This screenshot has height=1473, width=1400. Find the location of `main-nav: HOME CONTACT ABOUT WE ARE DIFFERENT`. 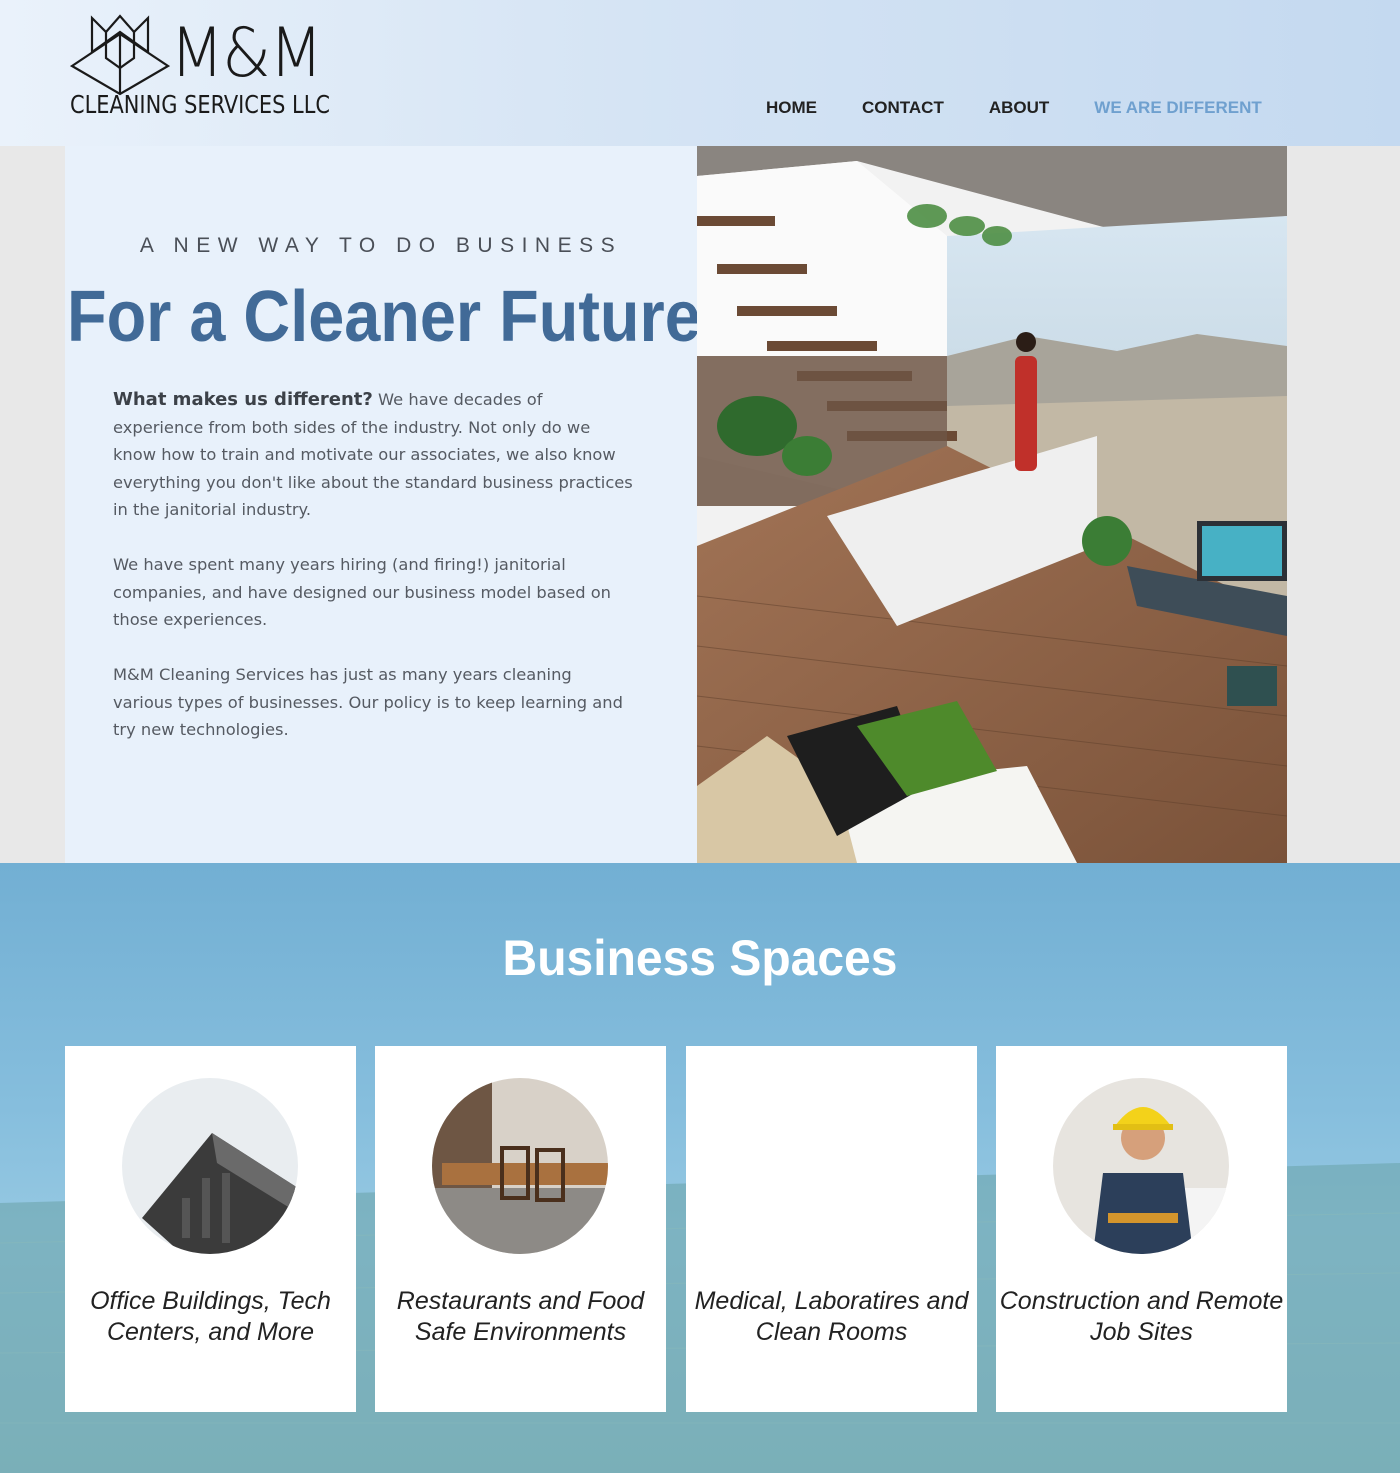

main-nav: HOME CONTACT ABOUT WE ARE DIFFERENT is located at coordinates (1036, 108).